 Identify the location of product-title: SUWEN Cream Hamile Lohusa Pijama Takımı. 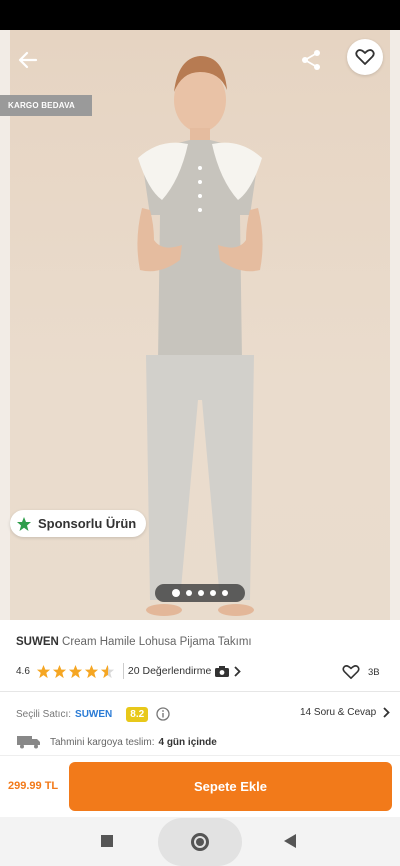
(201, 642).